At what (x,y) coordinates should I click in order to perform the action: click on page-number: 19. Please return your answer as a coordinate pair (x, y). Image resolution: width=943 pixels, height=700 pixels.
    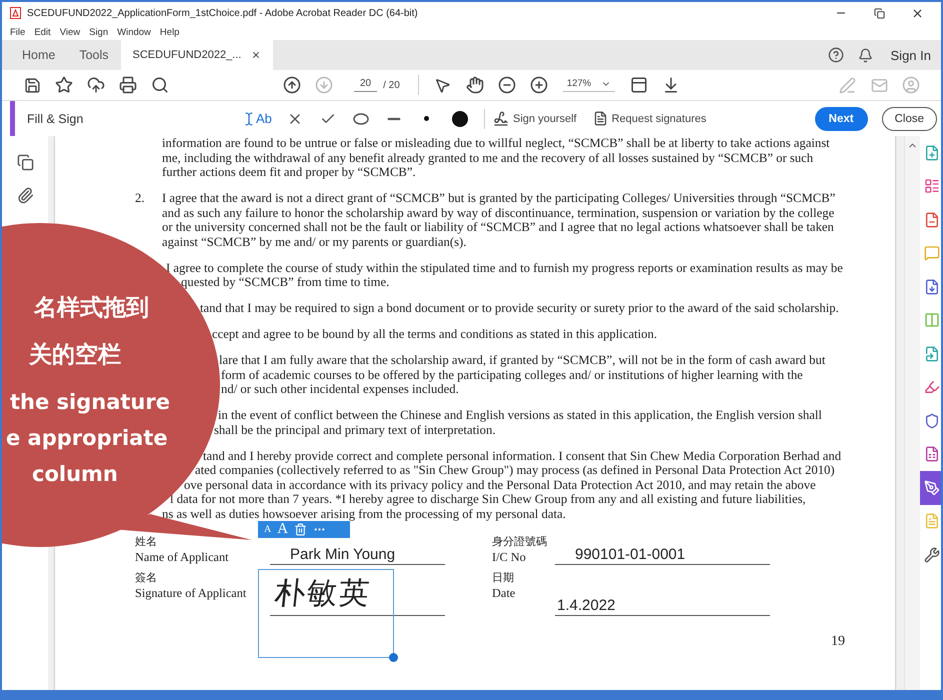
    Looking at the image, I should click on (838, 641).